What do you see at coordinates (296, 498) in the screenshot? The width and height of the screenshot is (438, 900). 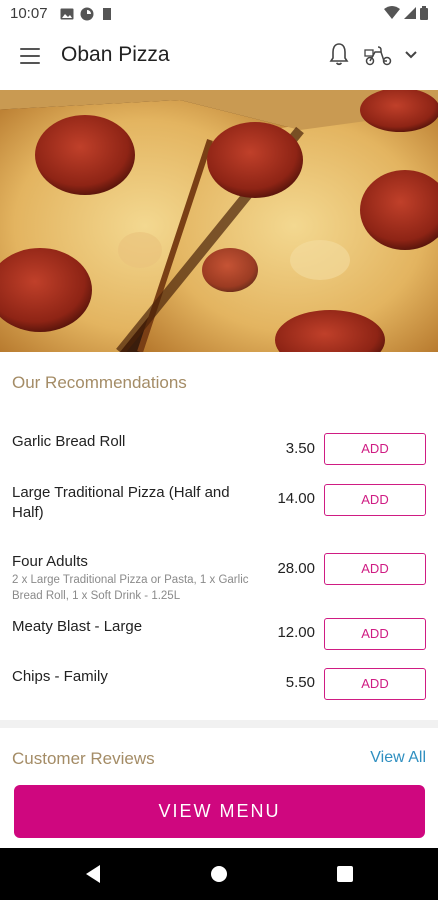 I see `item-price: 14.00` at bounding box center [296, 498].